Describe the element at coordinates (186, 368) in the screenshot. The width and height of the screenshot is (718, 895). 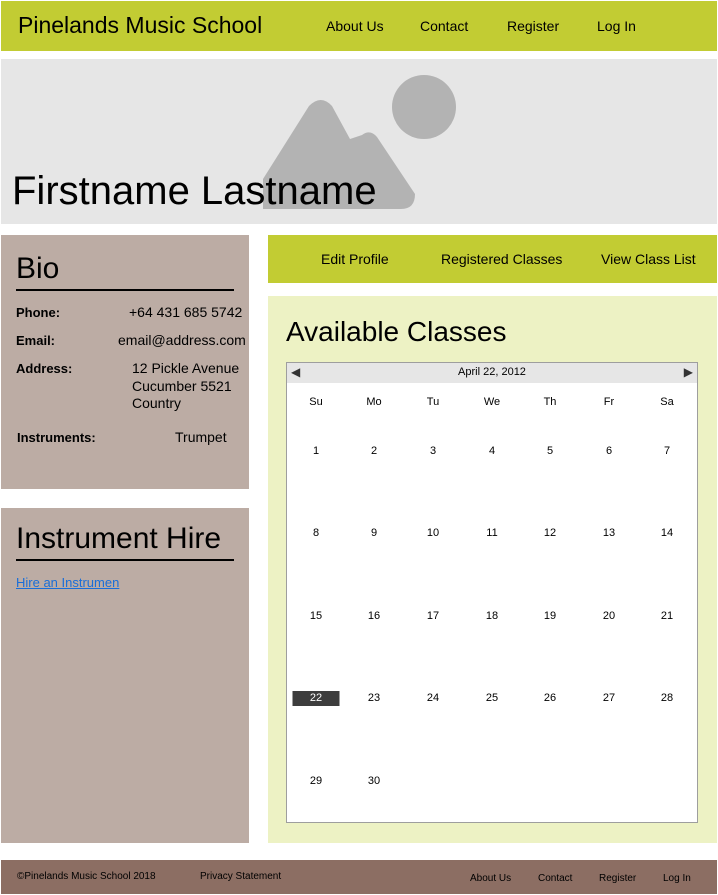
I see `address-line-1: 12 Pickle Avenue` at that location.